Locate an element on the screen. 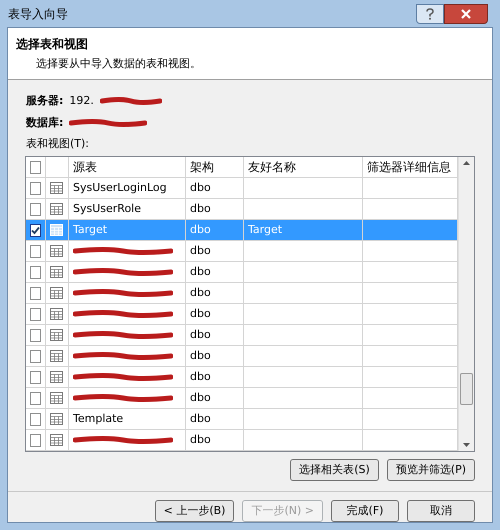  action-button: 预览并筛选(P) is located at coordinates (430, 470).